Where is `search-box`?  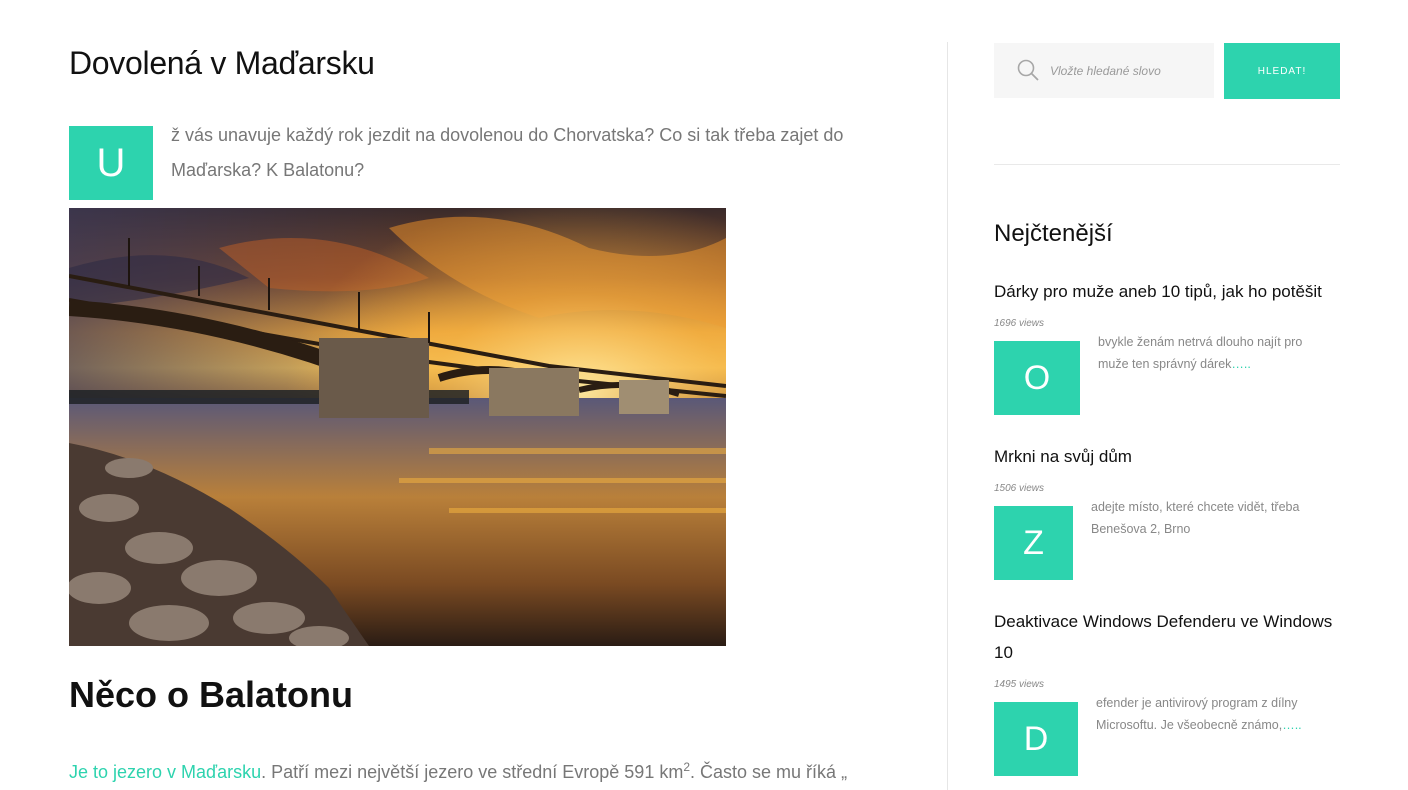
search-box is located at coordinates (1104, 70).